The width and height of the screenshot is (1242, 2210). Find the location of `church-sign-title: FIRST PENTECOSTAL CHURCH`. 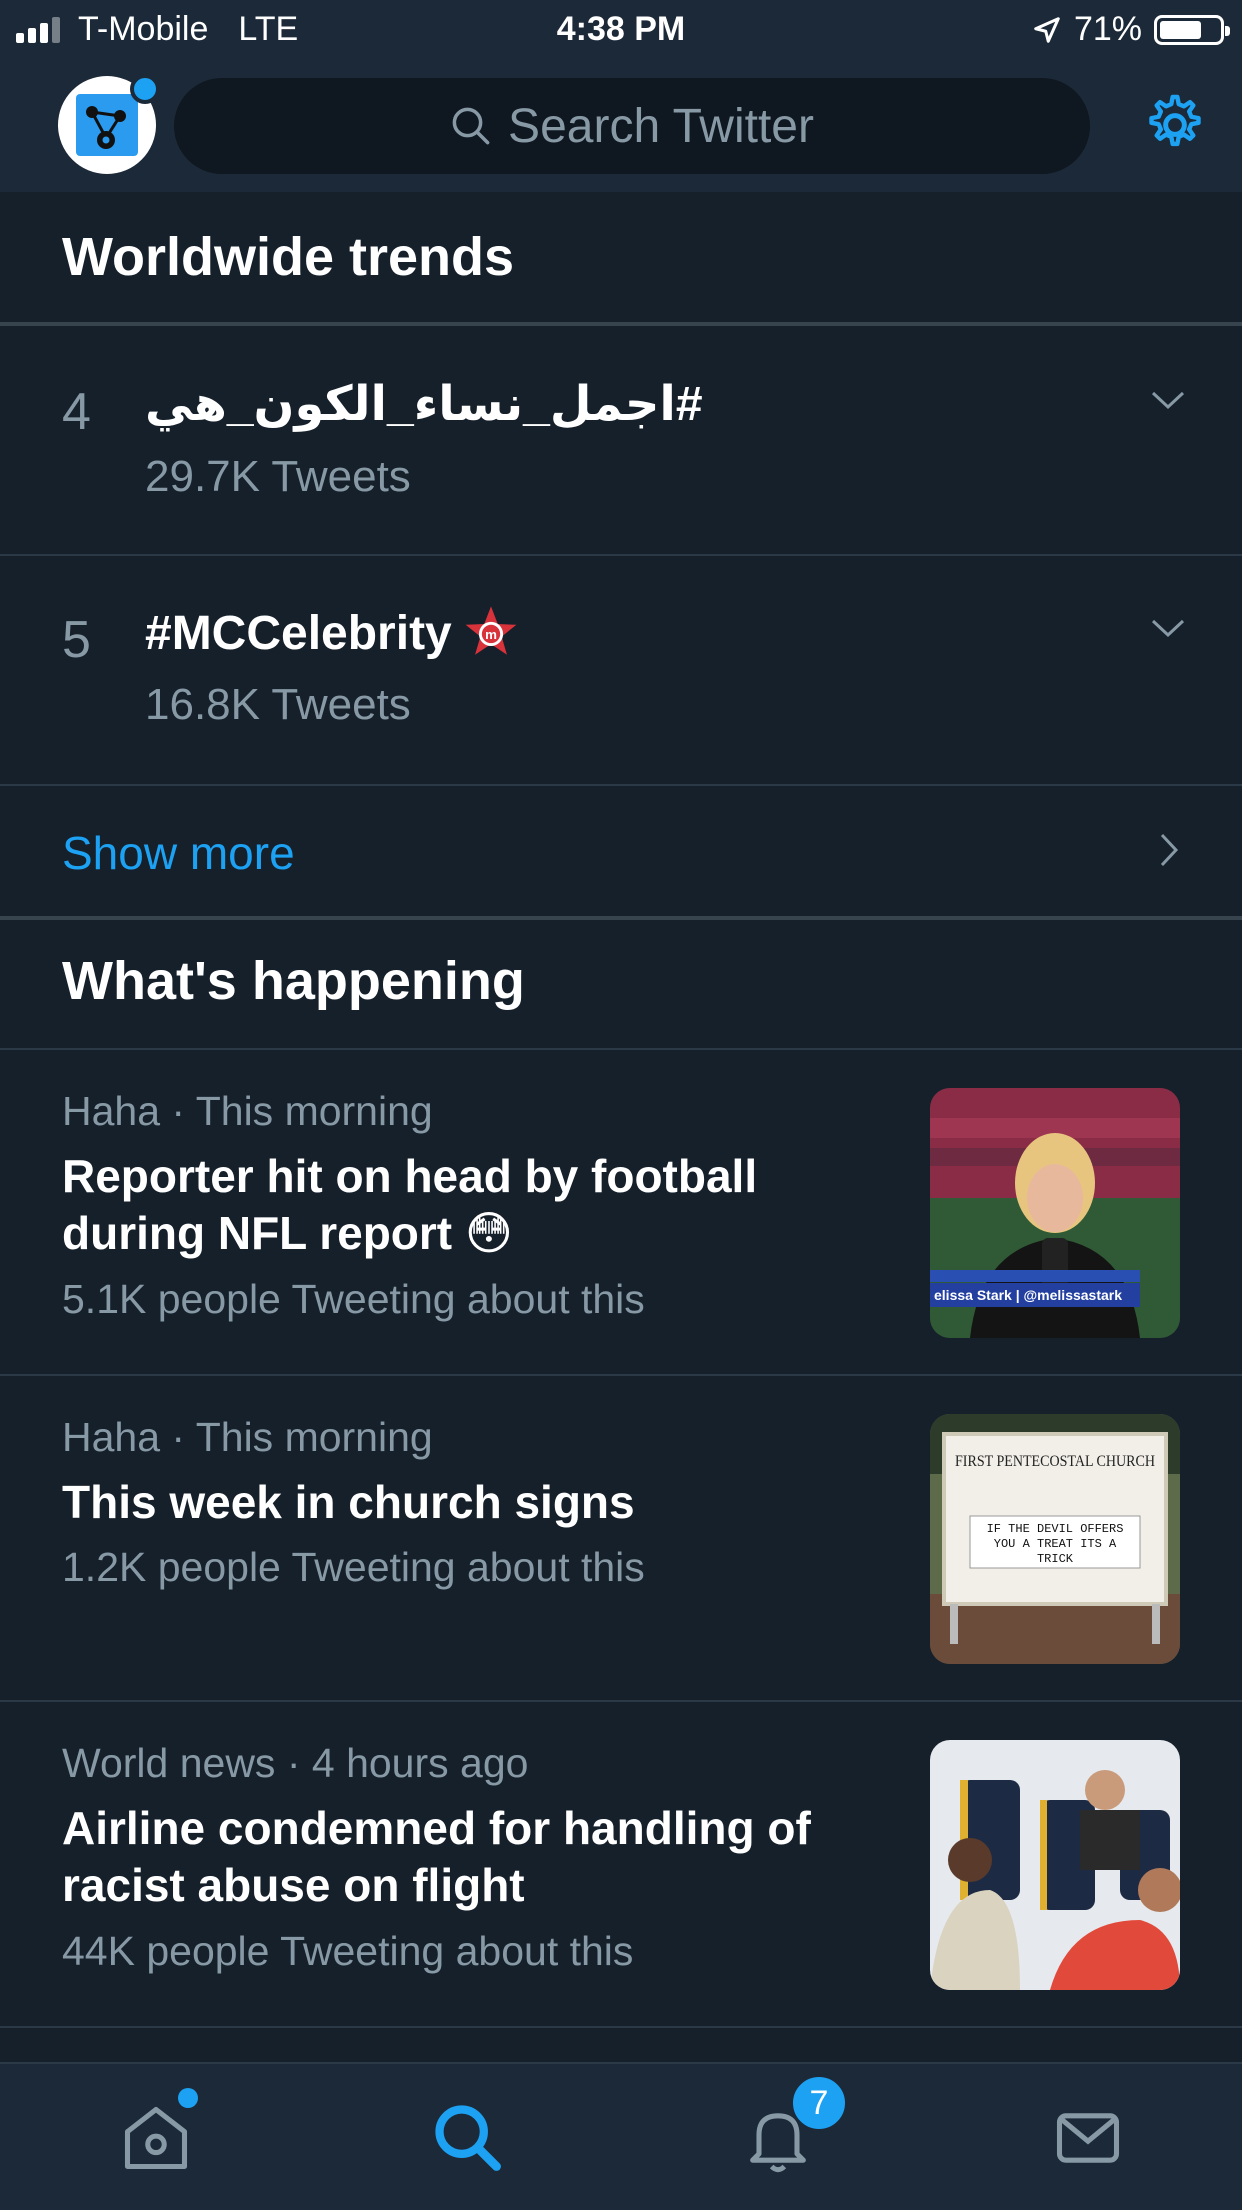

church-sign-title: FIRST PENTECOSTAL CHURCH is located at coordinates (1055, 1461).